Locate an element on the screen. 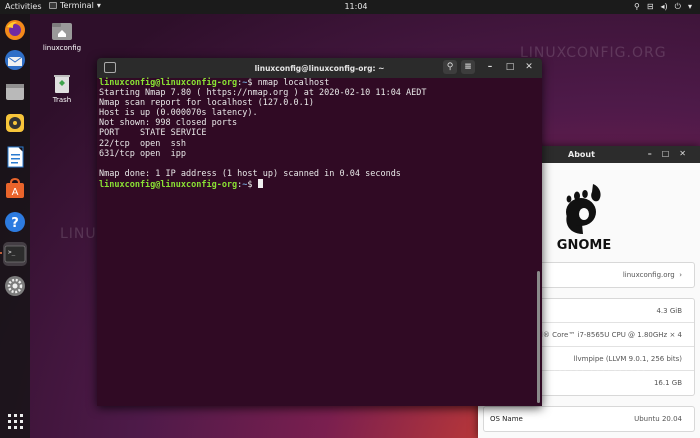 This screenshot has height=438, width=700. terminal-title: linuxconfig@linuxconfig-org: ~ is located at coordinates (319, 68).